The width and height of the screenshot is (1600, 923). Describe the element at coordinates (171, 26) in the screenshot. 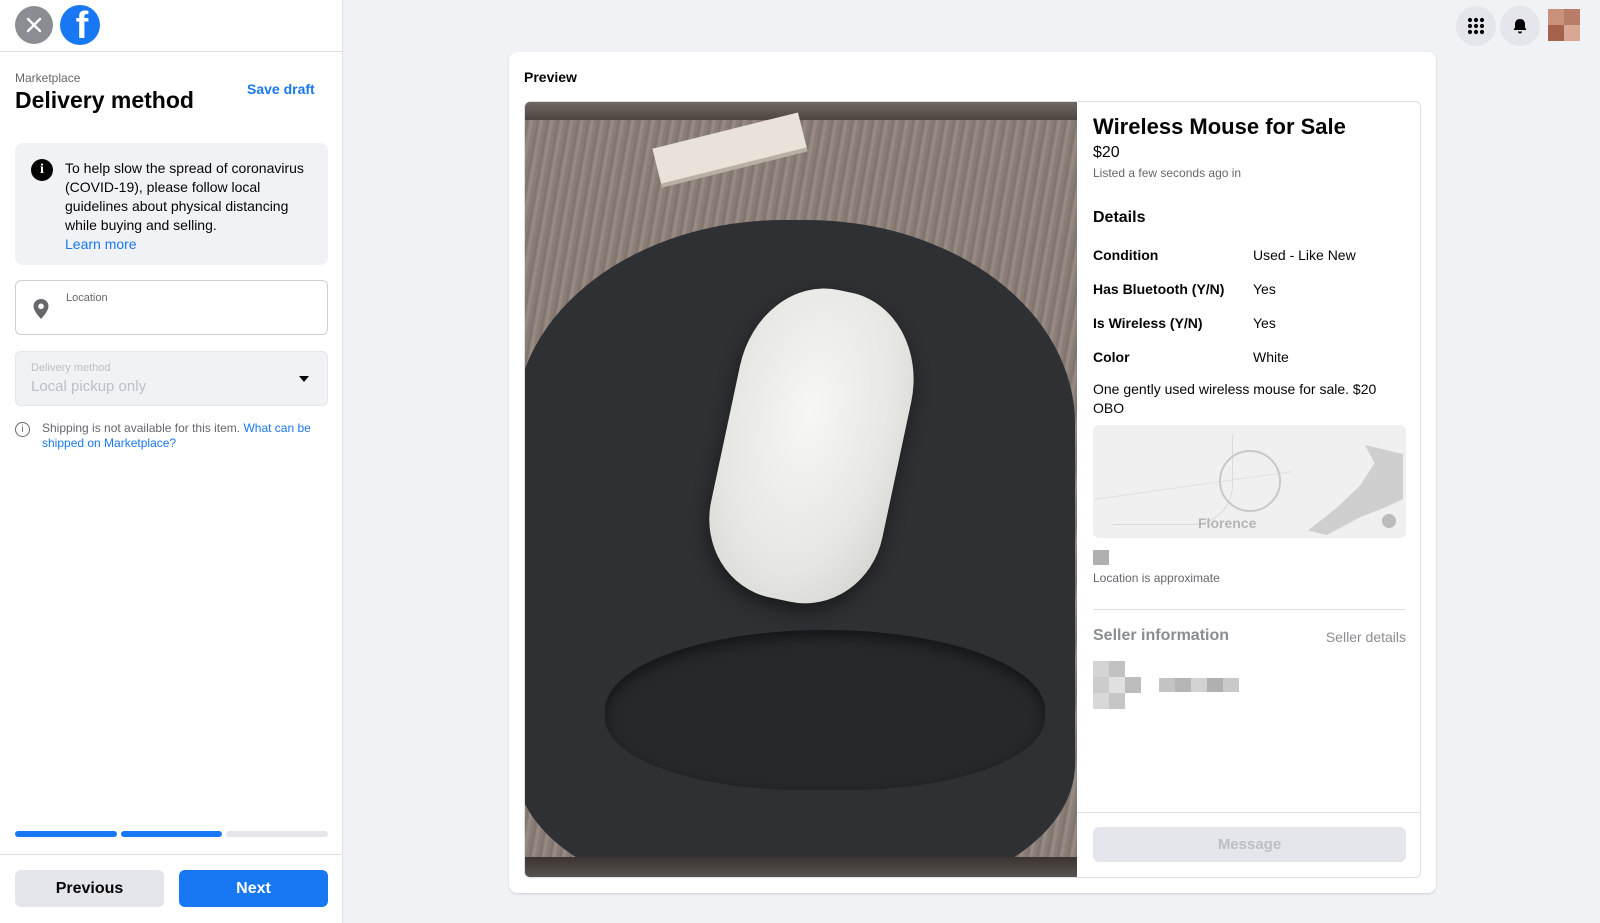

I see `editor-topbar: f` at that location.